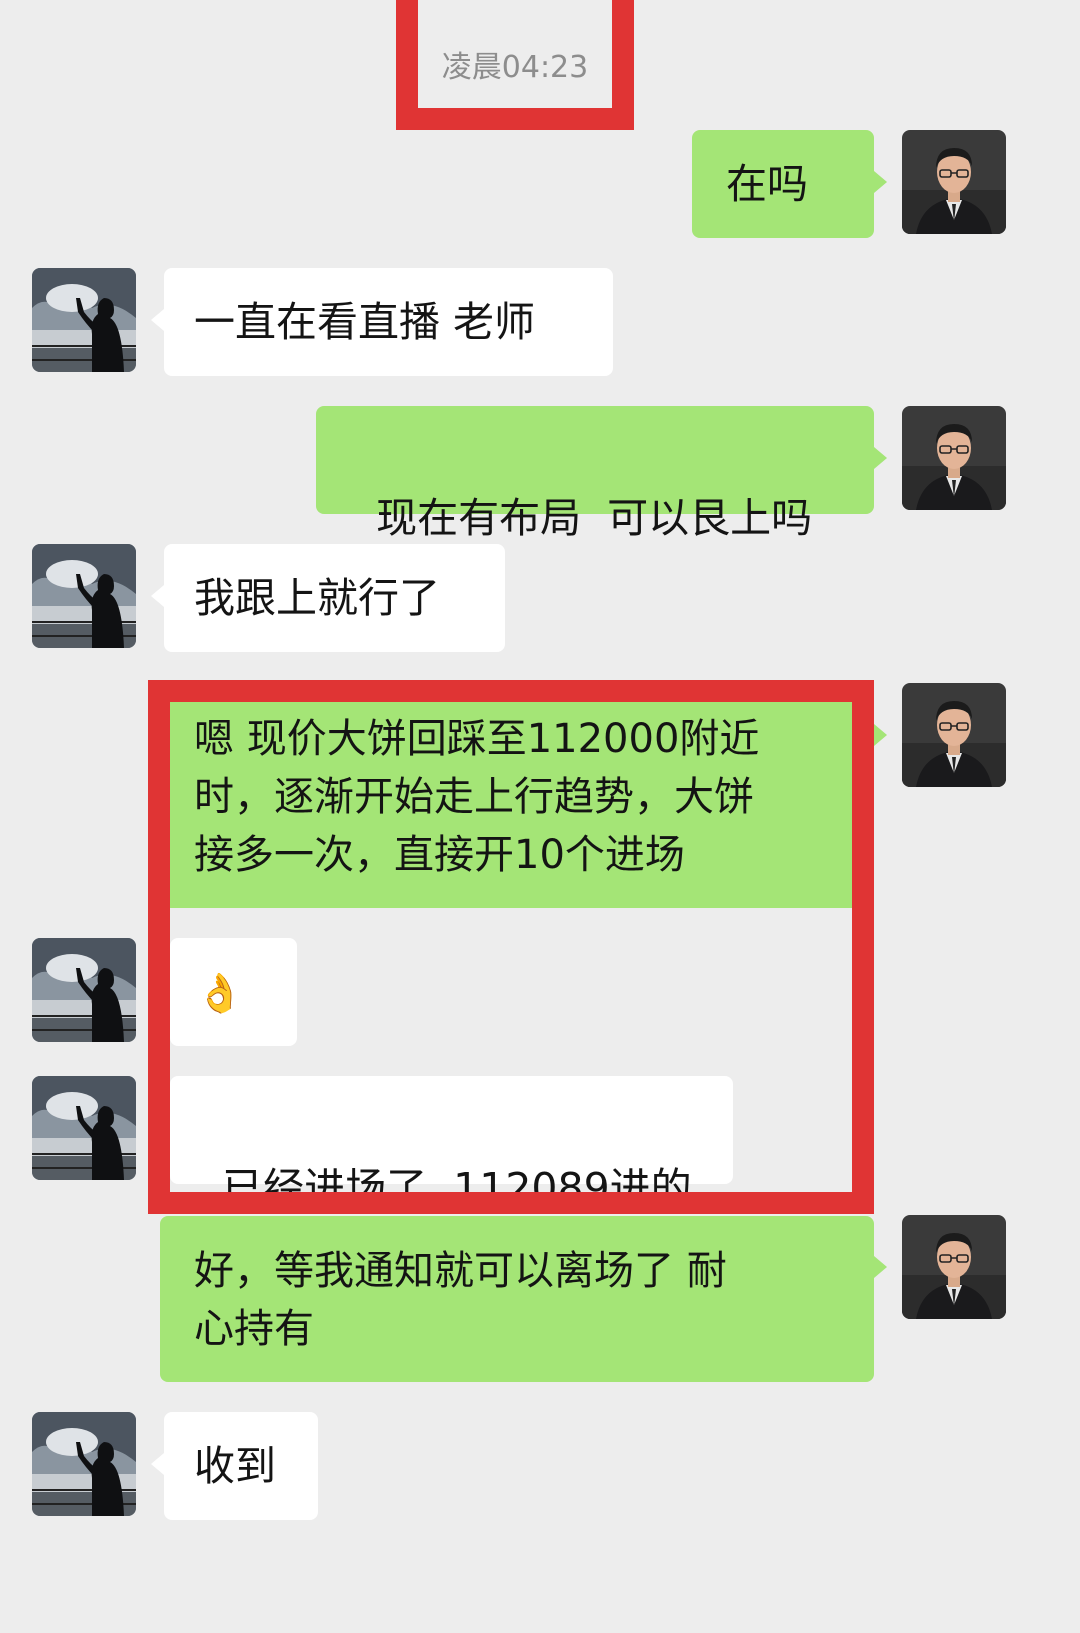  What do you see at coordinates (317, 598) in the screenshot?
I see `message-text: 我跟上就行了` at bounding box center [317, 598].